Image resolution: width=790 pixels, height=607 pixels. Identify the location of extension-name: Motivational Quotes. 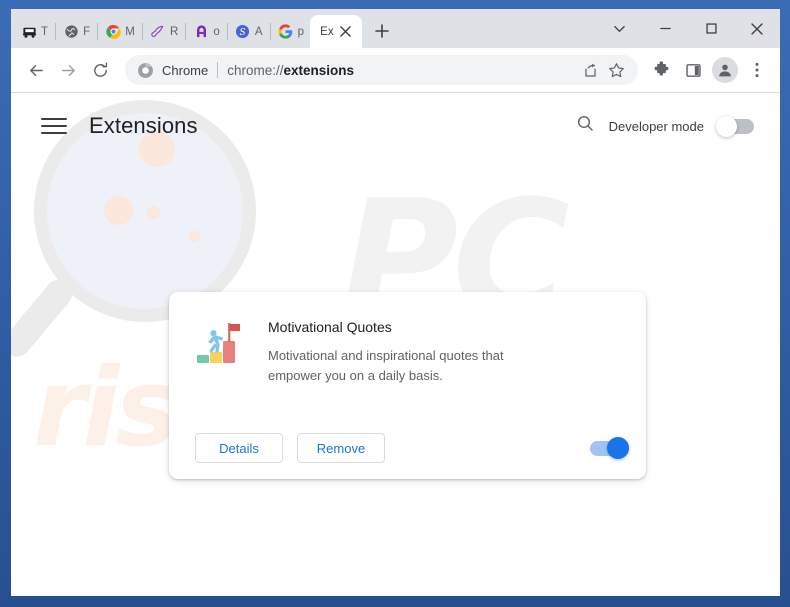
(330, 327).